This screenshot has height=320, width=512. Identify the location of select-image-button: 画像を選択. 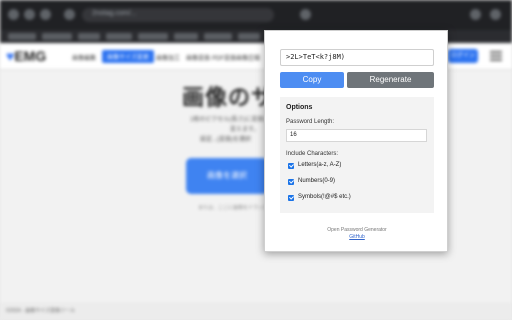
(227, 176).